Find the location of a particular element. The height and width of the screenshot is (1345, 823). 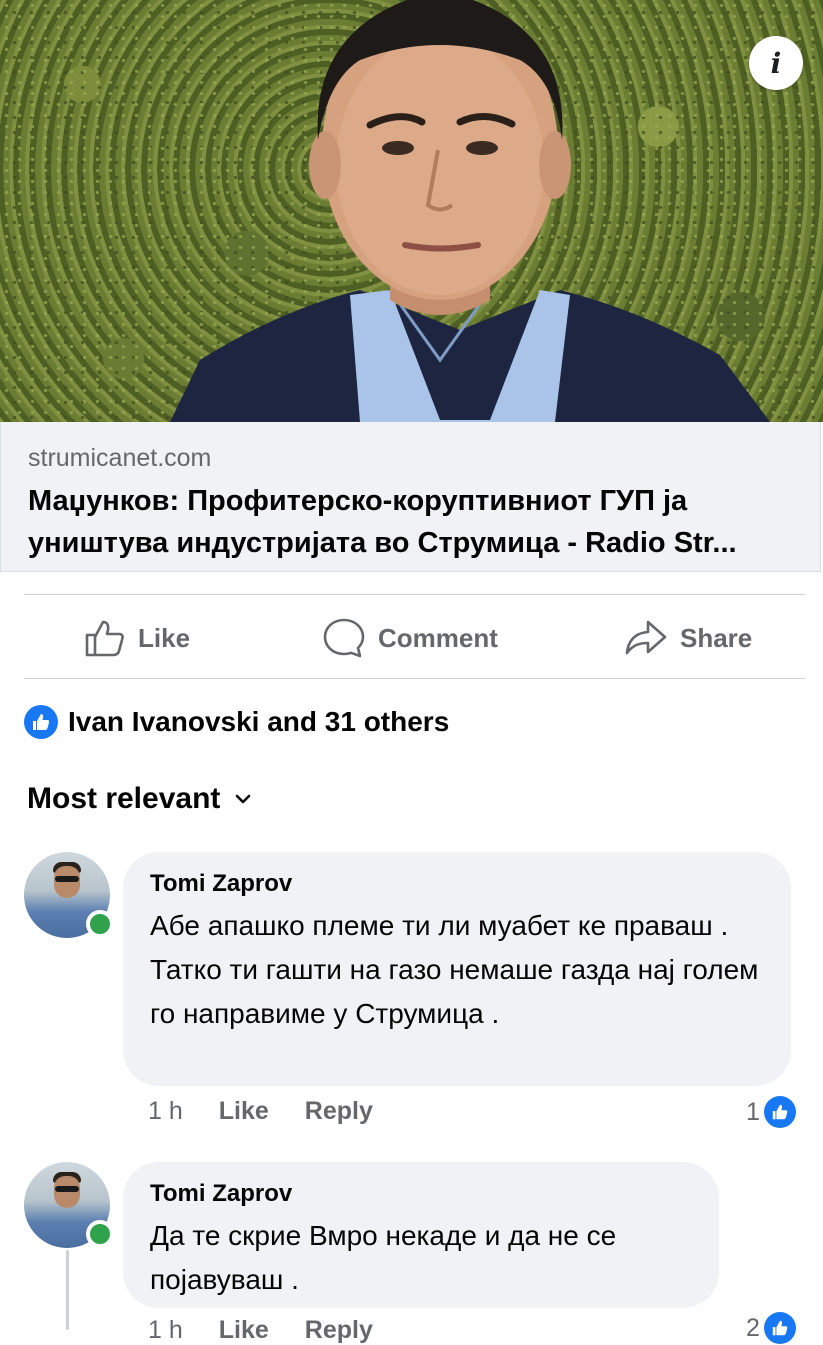

like-label: Like is located at coordinates (164, 637).